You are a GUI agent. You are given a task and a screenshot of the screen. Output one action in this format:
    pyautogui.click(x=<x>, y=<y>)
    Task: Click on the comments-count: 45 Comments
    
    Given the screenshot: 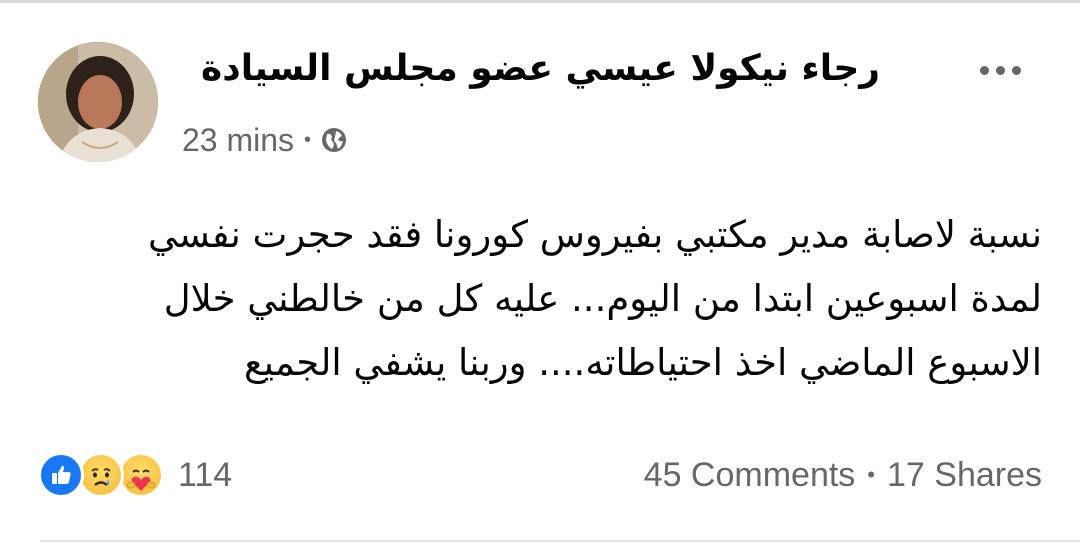 What is the action you would take?
    pyautogui.click(x=750, y=475)
    